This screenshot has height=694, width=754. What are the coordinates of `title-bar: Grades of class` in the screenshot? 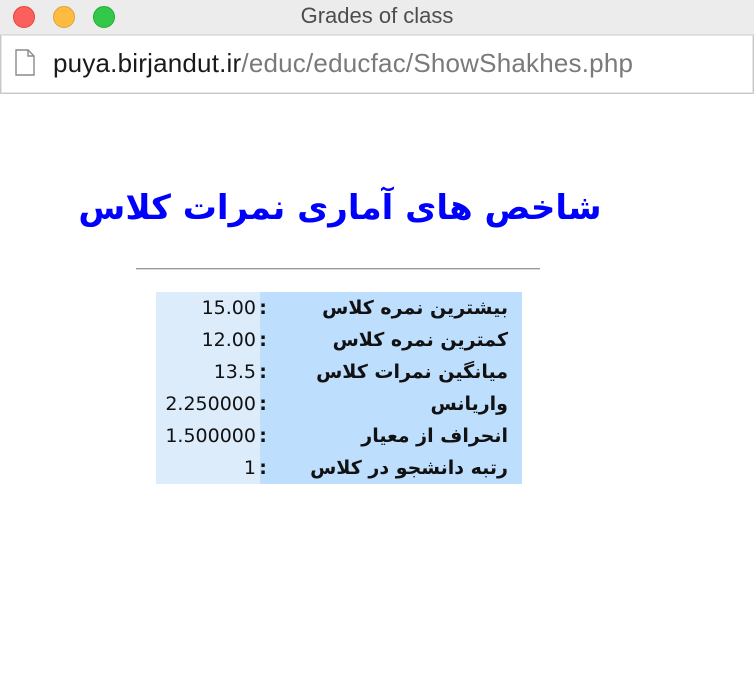 It's located at (377, 17).